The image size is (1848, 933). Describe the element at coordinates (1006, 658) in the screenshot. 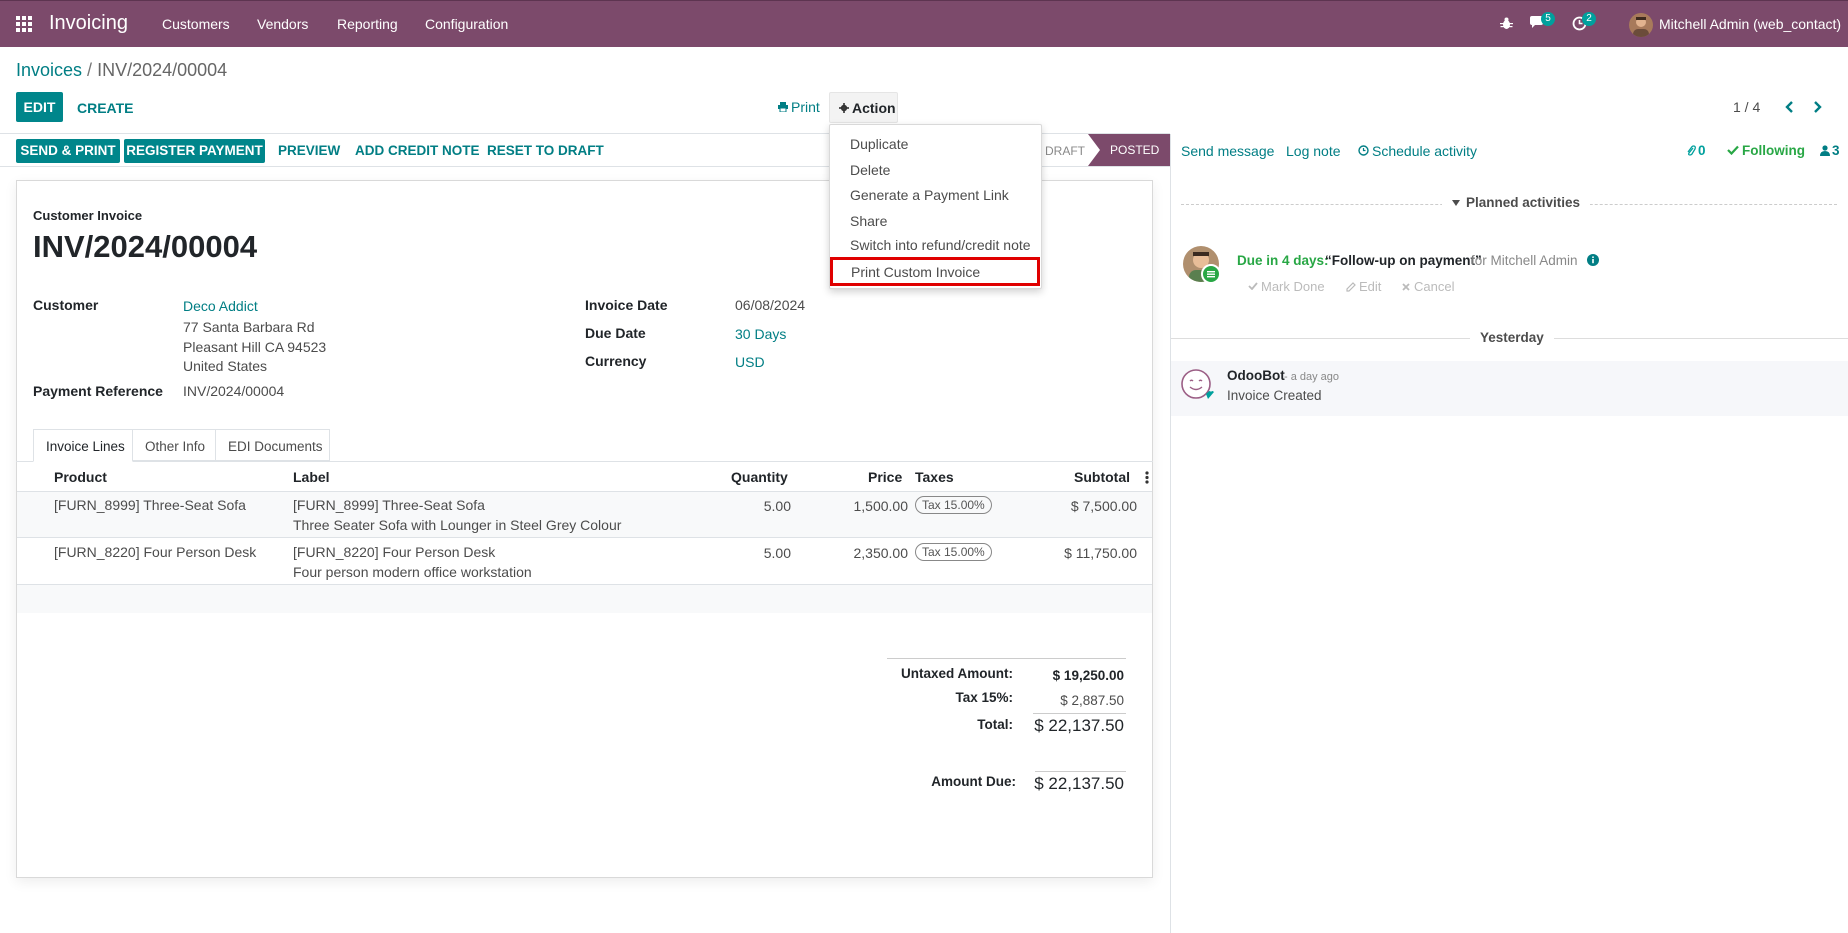

I see `totals-top-border` at that location.